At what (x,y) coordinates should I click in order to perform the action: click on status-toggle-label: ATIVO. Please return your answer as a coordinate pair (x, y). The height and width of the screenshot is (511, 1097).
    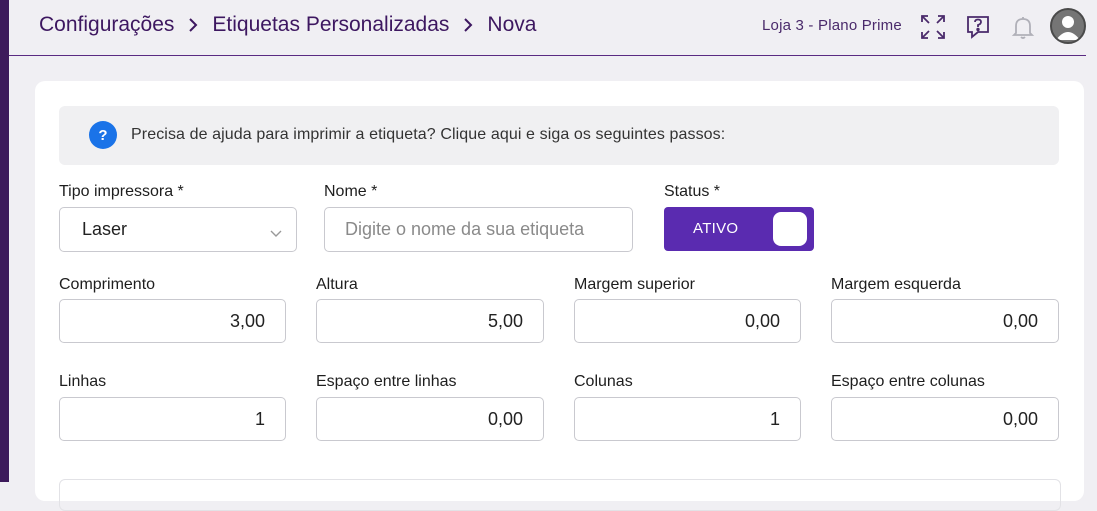
    Looking at the image, I should click on (716, 228).